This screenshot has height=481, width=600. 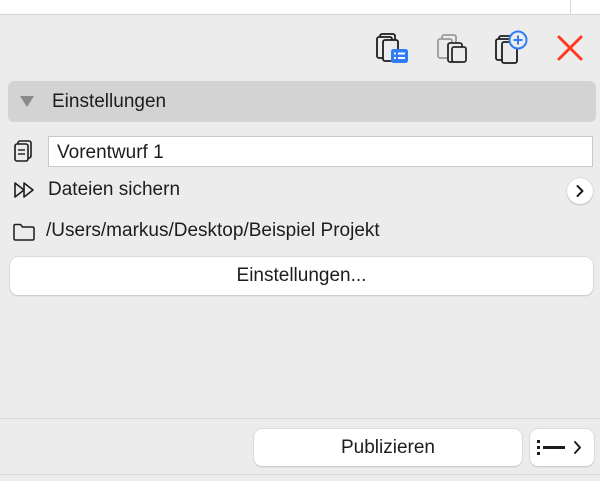 I want to click on publish-list-icon, so click(x=392, y=48).